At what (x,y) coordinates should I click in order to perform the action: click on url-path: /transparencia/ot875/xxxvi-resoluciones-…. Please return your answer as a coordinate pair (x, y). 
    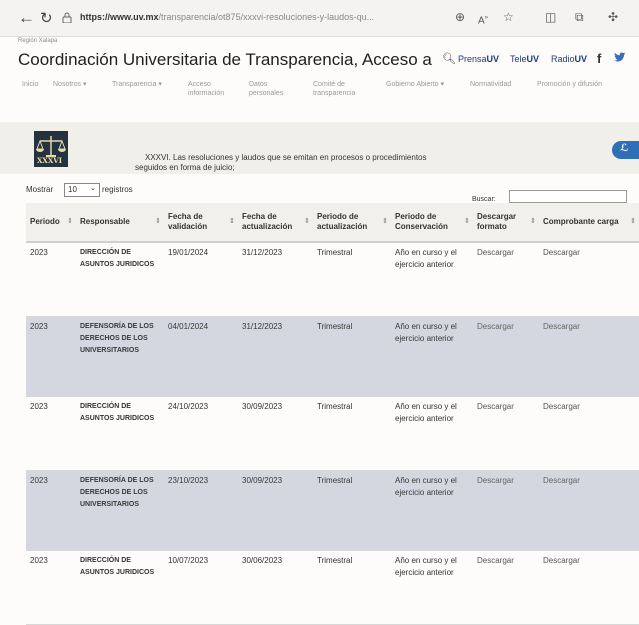
    Looking at the image, I should click on (266, 17).